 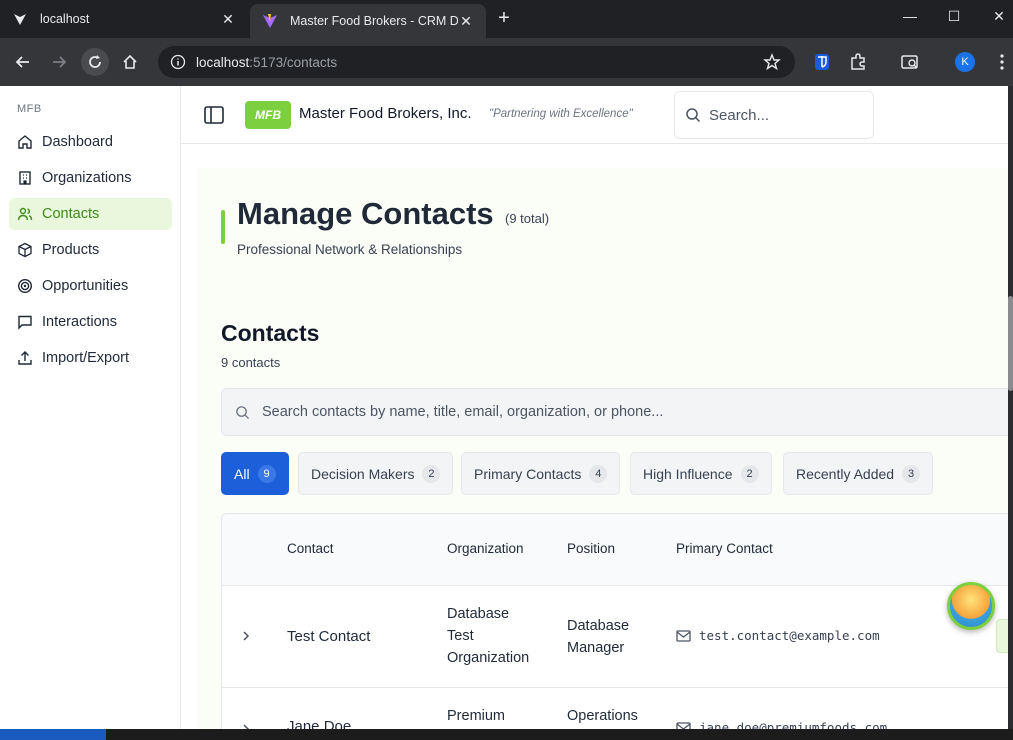 I want to click on browser-toolbar: localhost:5173/contacts K, so click(x=506, y=62).